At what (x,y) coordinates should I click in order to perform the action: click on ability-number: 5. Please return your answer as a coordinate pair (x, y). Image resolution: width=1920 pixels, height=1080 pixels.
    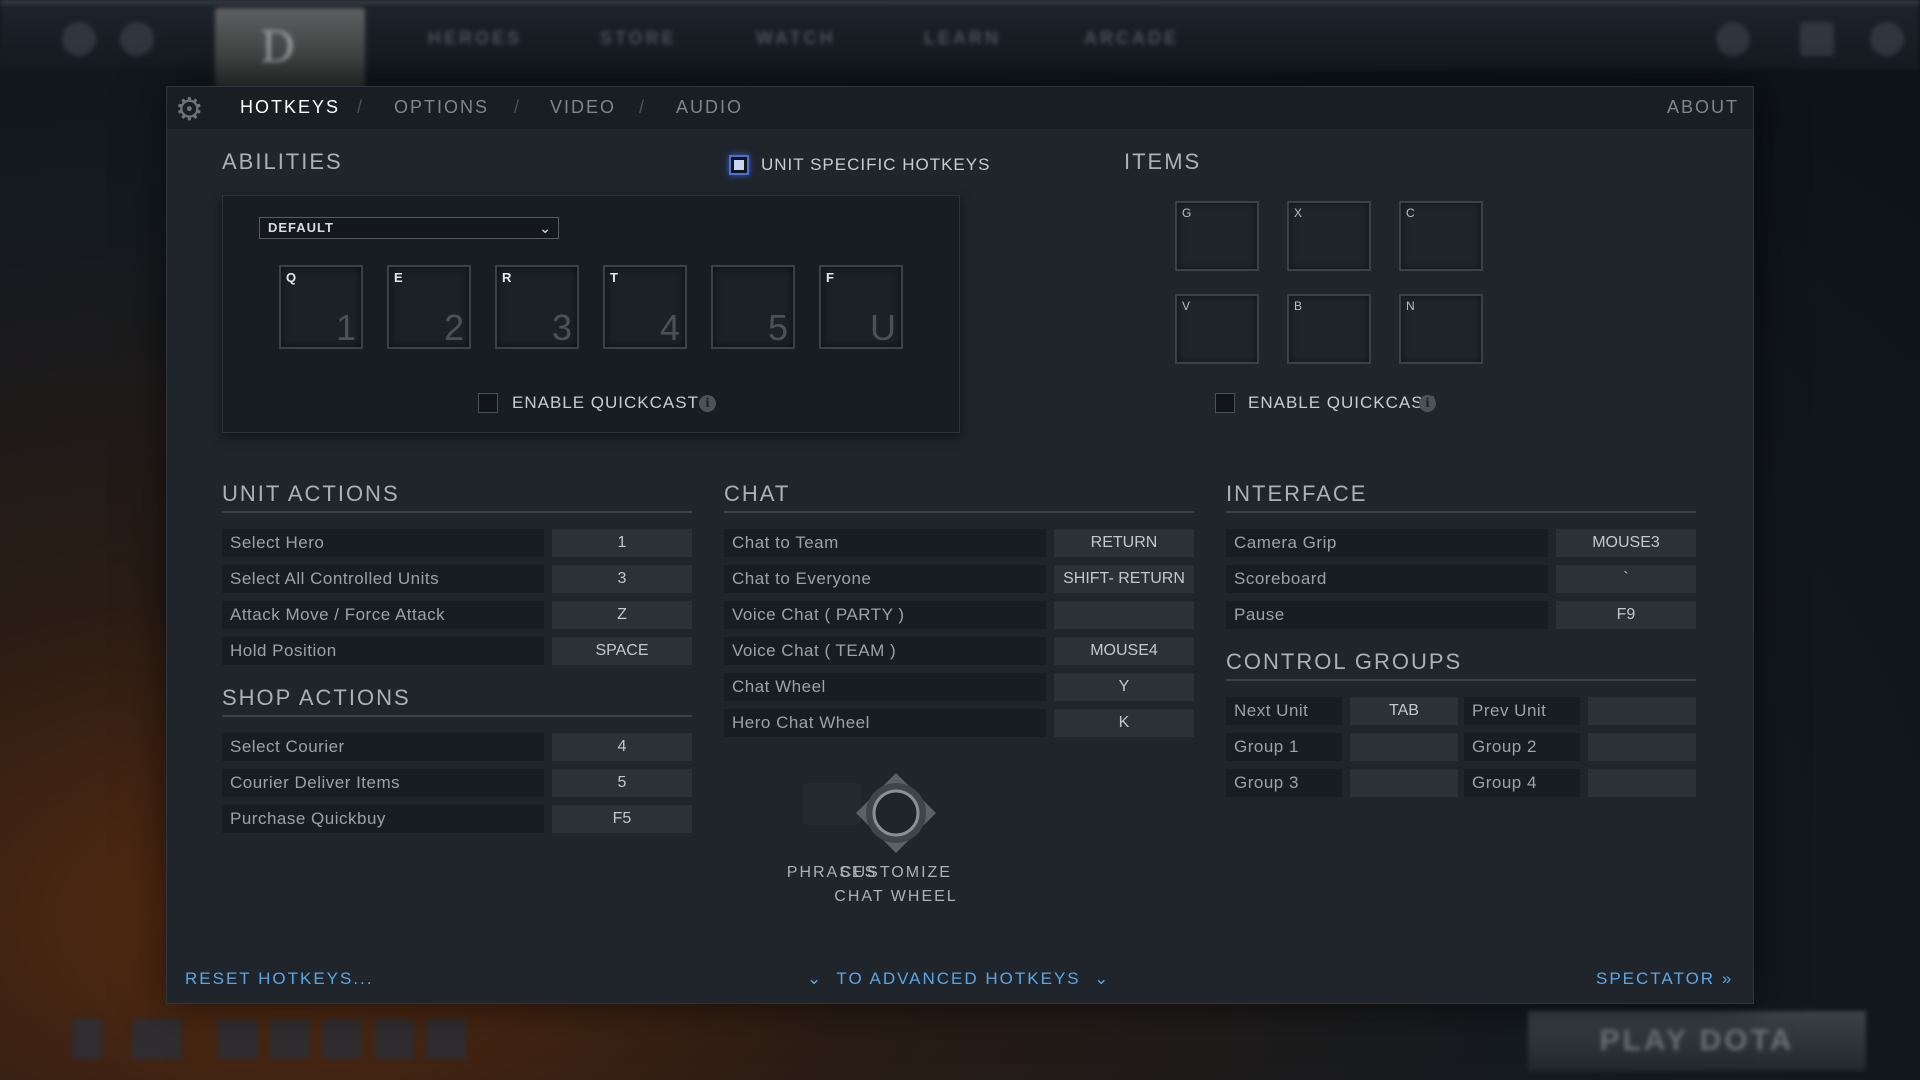
    Looking at the image, I should click on (777, 327).